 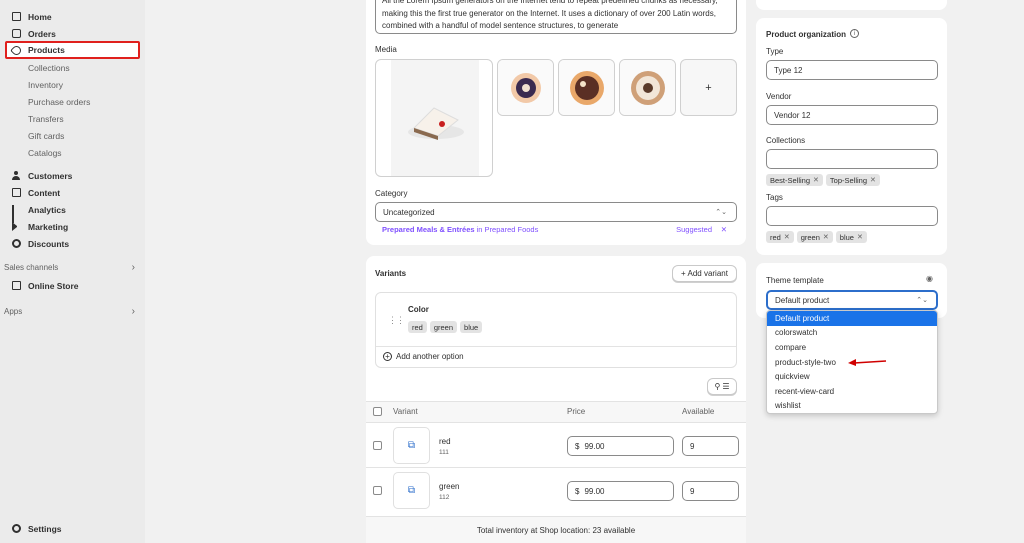 What do you see at coordinates (59, 101) in the screenshot?
I see `sidebar-item-purchase-orders: Purchase orders` at bounding box center [59, 101].